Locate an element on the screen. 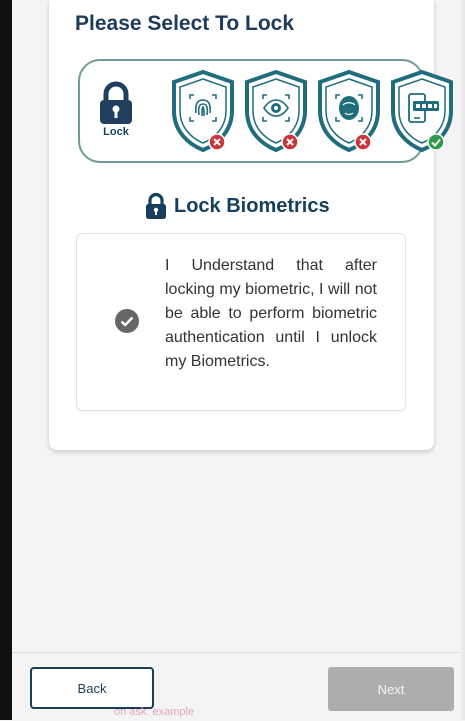 The width and height of the screenshot is (465, 721). device-bezel-right is located at coordinates (463, 360).